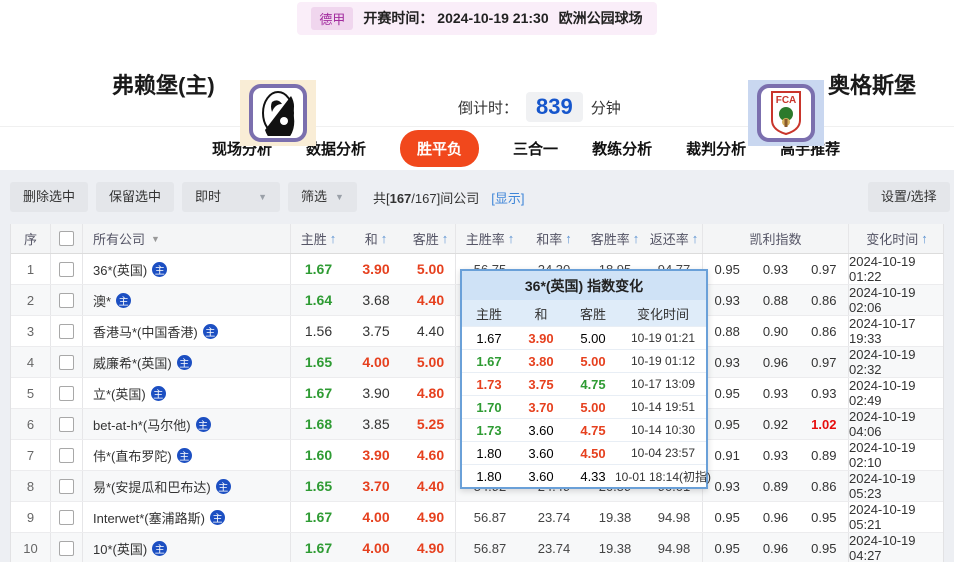 Image resolution: width=954 pixels, height=562 pixels. Describe the element at coordinates (376, 300) in the screenshot. I see `draw-odds: 3.68` at that location.